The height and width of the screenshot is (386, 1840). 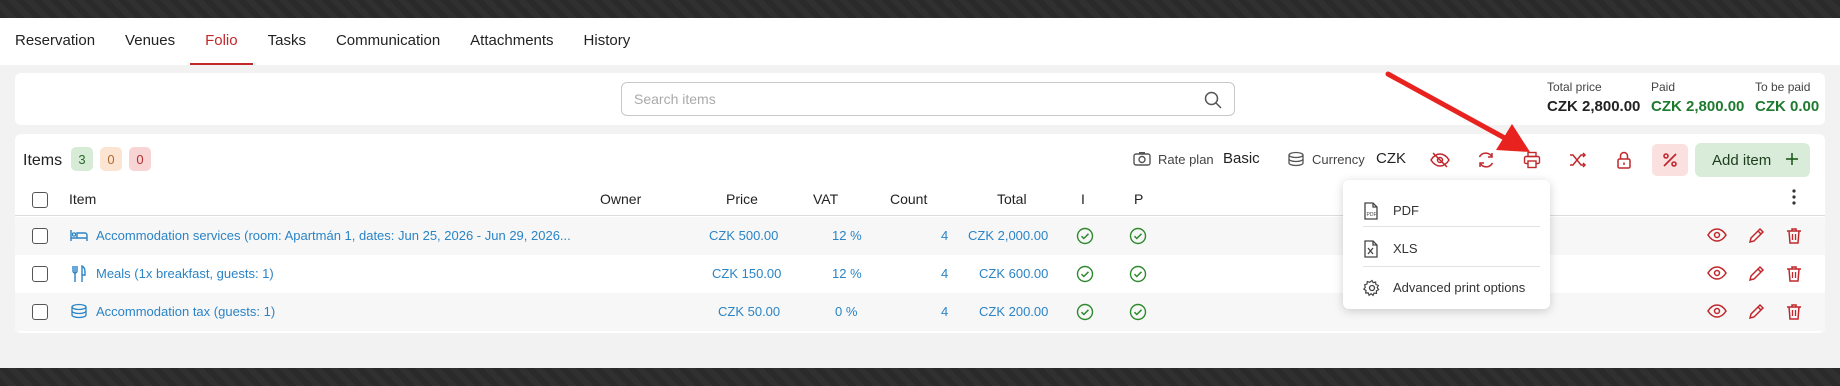 What do you see at coordinates (287, 41) in the screenshot?
I see `tab-tasks: Tasks` at bounding box center [287, 41].